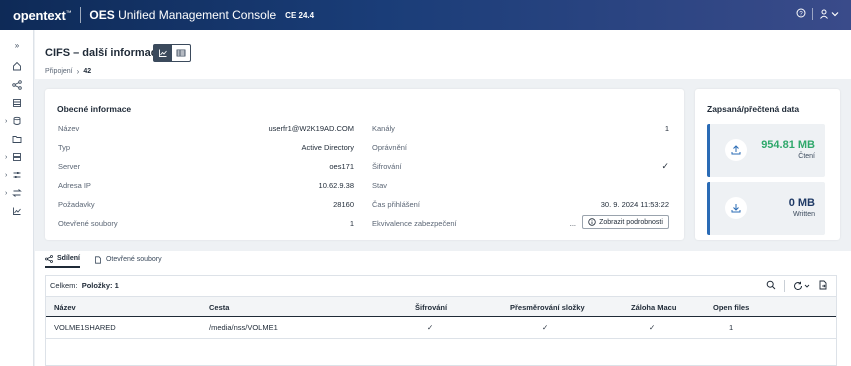  I want to click on show-details-button: Zobrazit podrobnosti, so click(625, 222).